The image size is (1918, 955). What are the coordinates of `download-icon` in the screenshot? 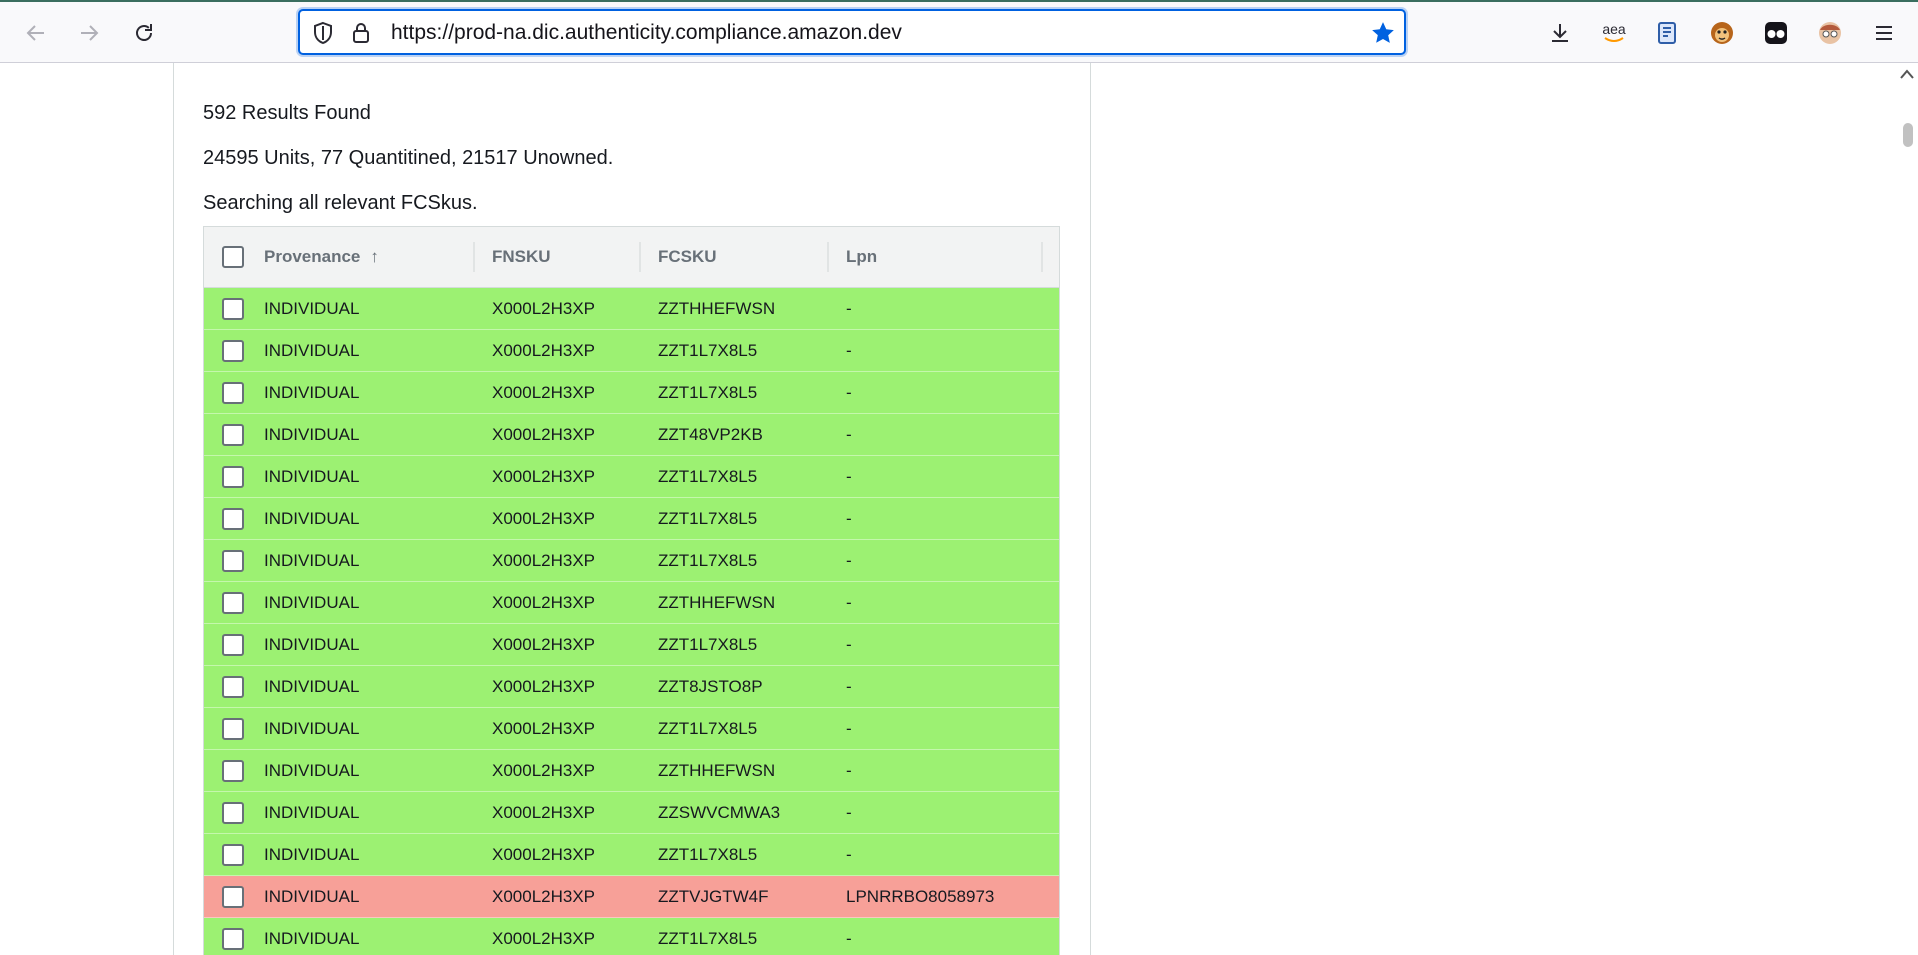 It's located at (1560, 33).